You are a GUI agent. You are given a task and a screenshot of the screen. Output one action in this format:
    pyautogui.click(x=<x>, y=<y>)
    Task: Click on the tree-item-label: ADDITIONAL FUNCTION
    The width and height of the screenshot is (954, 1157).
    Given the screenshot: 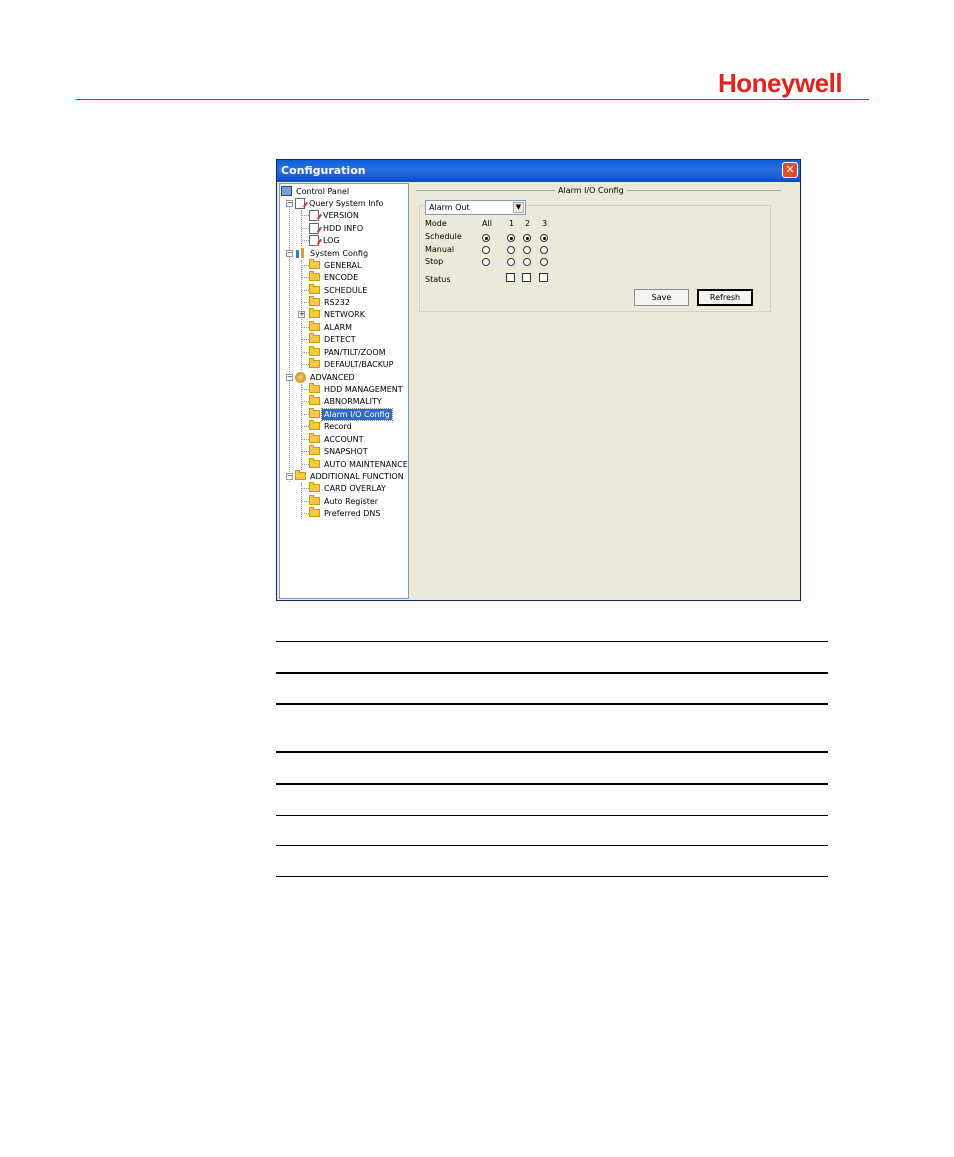 What is the action you would take?
    pyautogui.click(x=357, y=476)
    